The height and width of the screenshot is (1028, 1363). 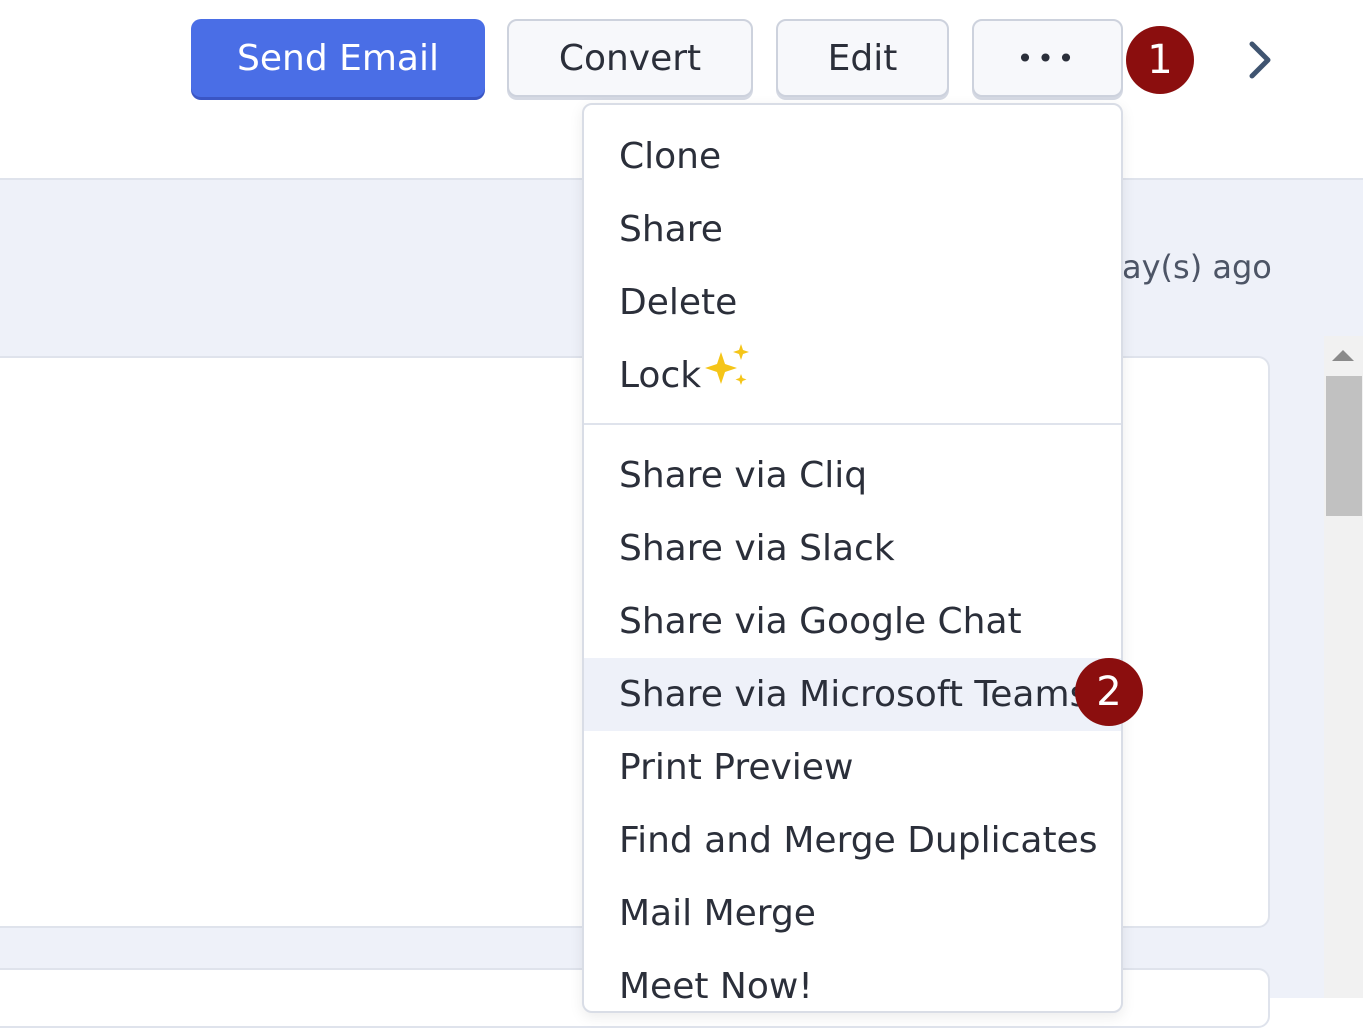 I want to click on menu-item-label: Share, so click(x=671, y=229).